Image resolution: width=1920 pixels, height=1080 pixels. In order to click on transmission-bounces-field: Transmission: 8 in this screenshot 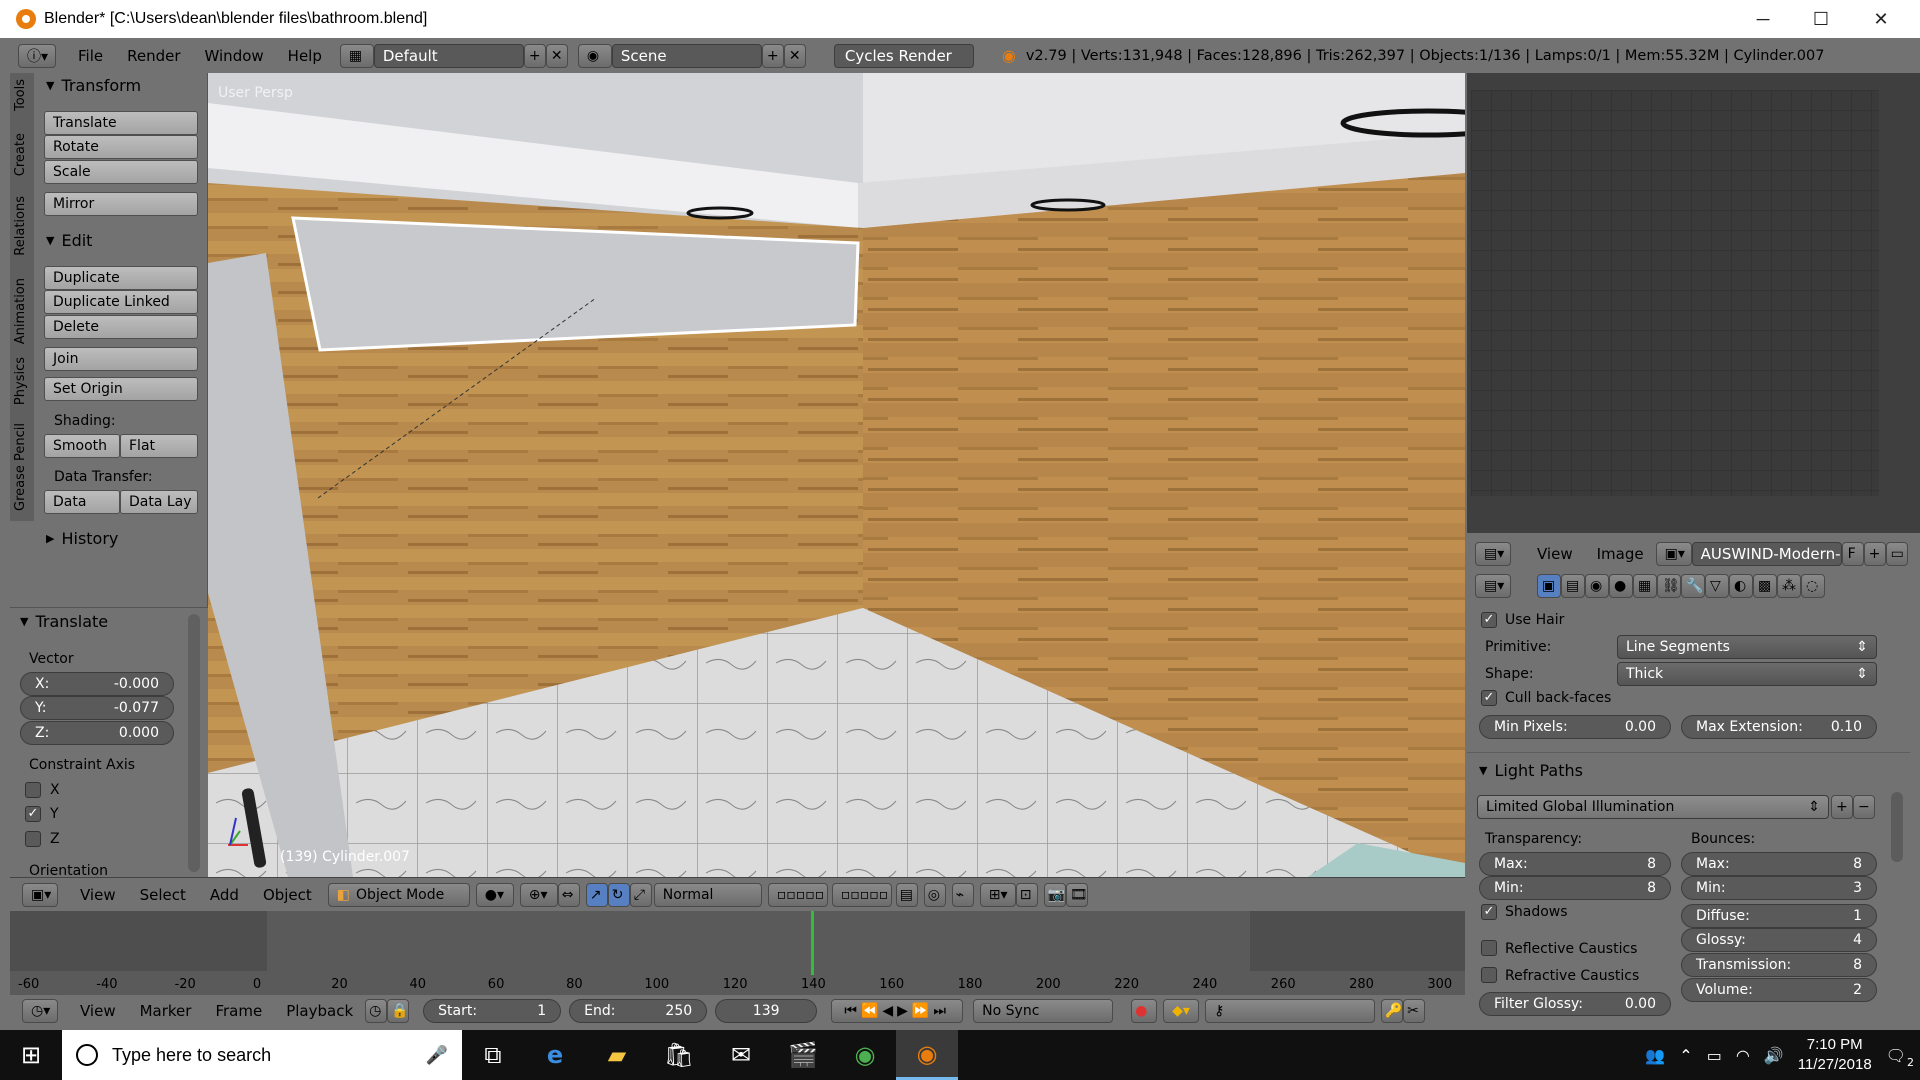, I will do `click(1779, 965)`.